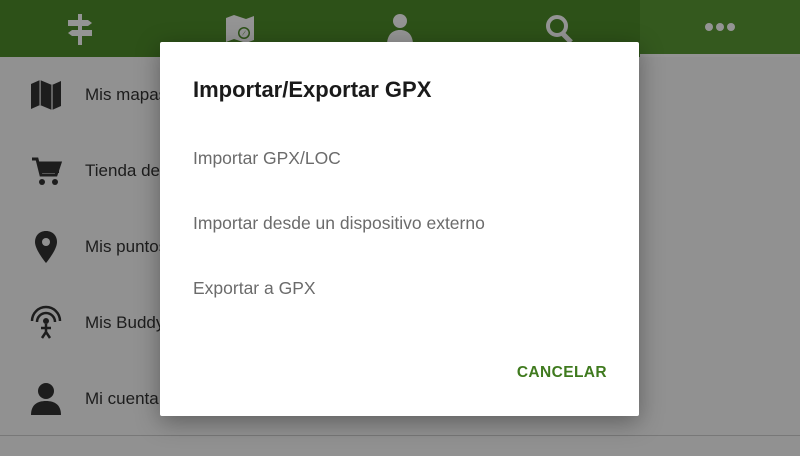 The height and width of the screenshot is (456, 800). I want to click on option-import-gpx-loc: Importar GPX/LOC, so click(403, 158).